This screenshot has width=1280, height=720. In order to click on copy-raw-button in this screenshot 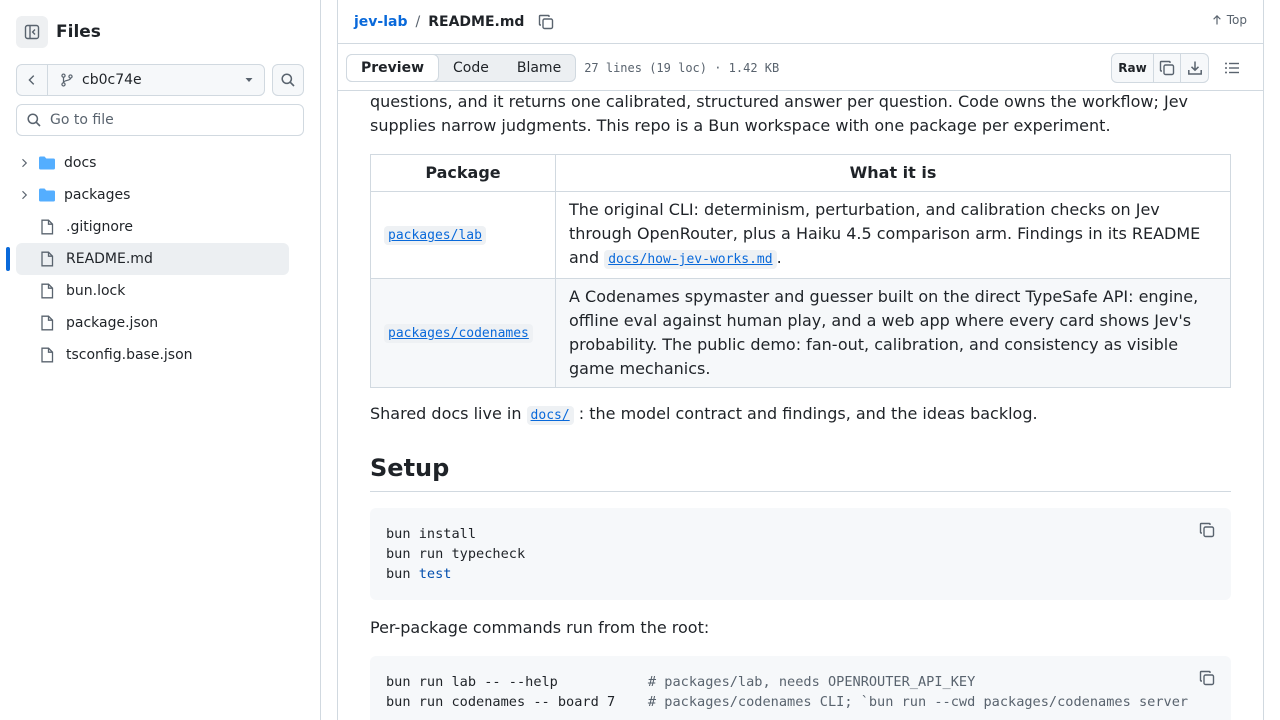, I will do `click(1167, 68)`.